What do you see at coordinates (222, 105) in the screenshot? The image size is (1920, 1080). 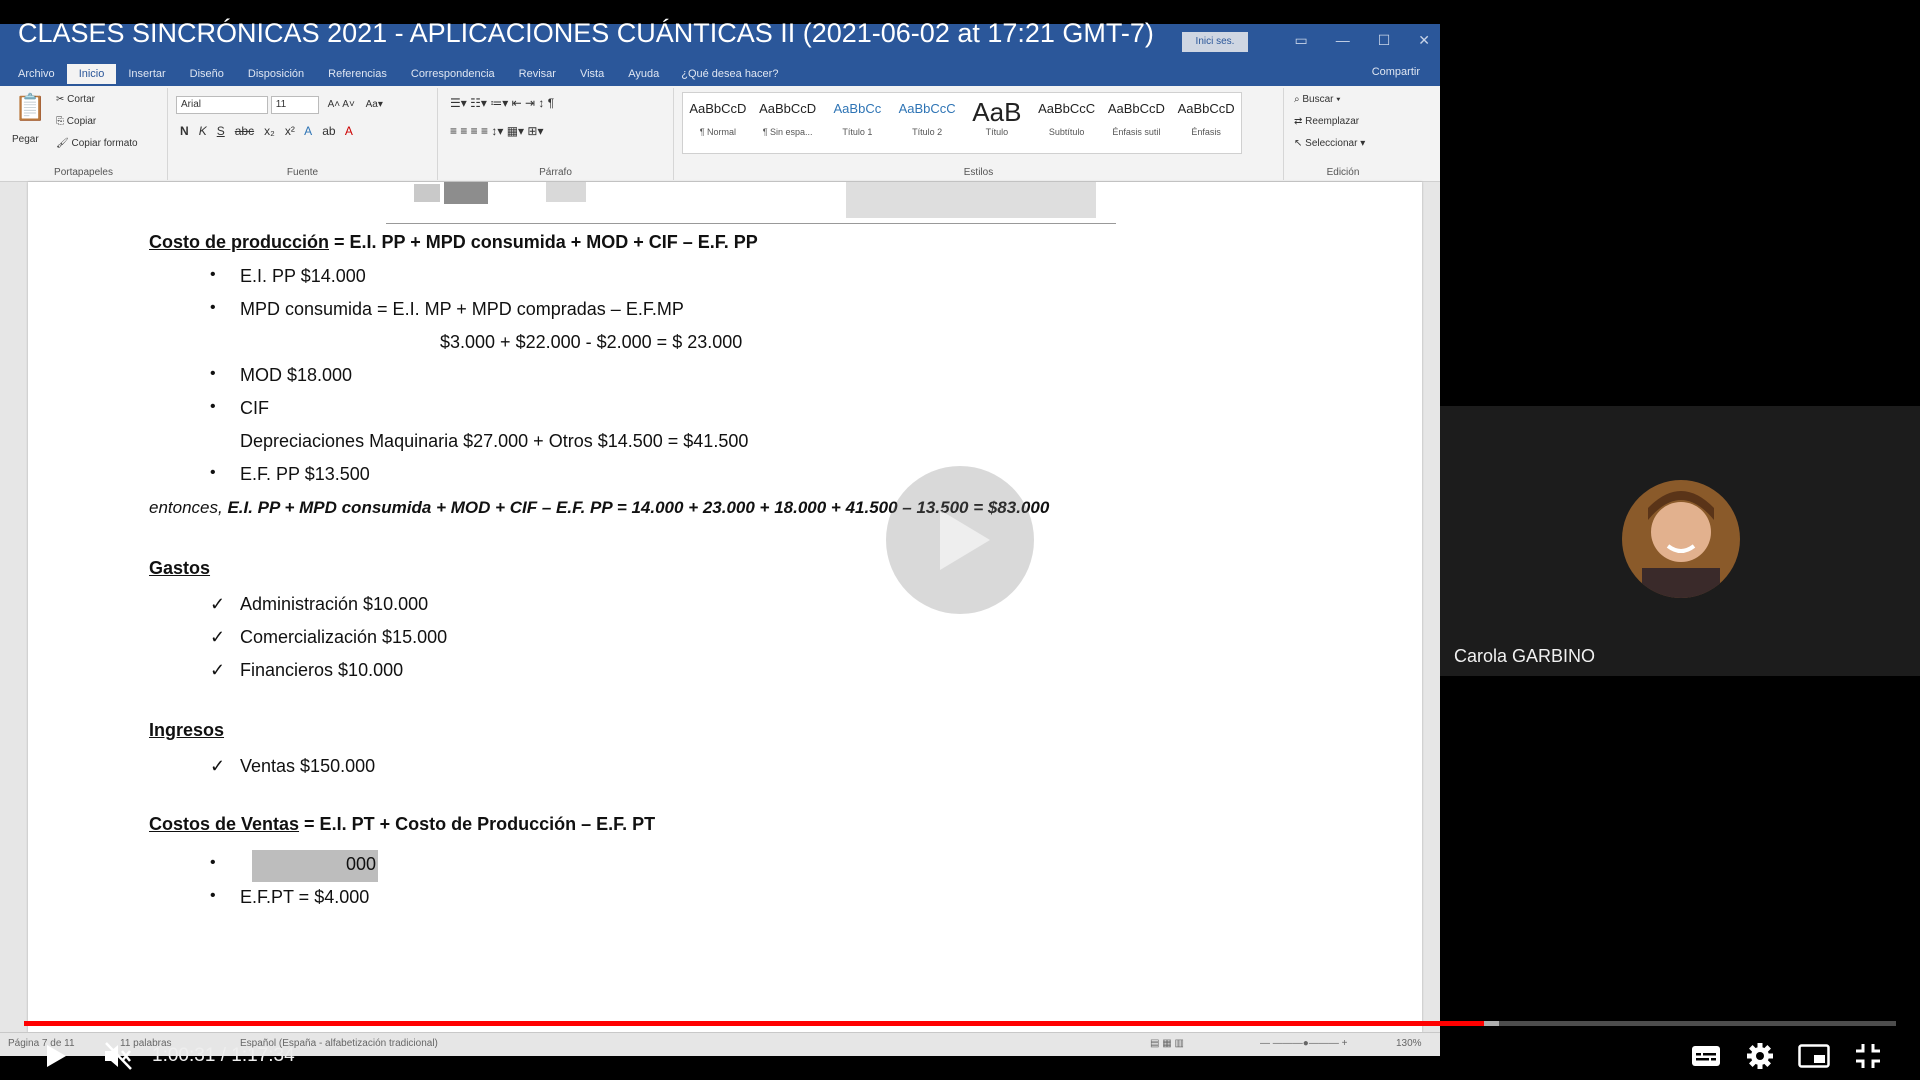 I see `font-name-select: Arial` at bounding box center [222, 105].